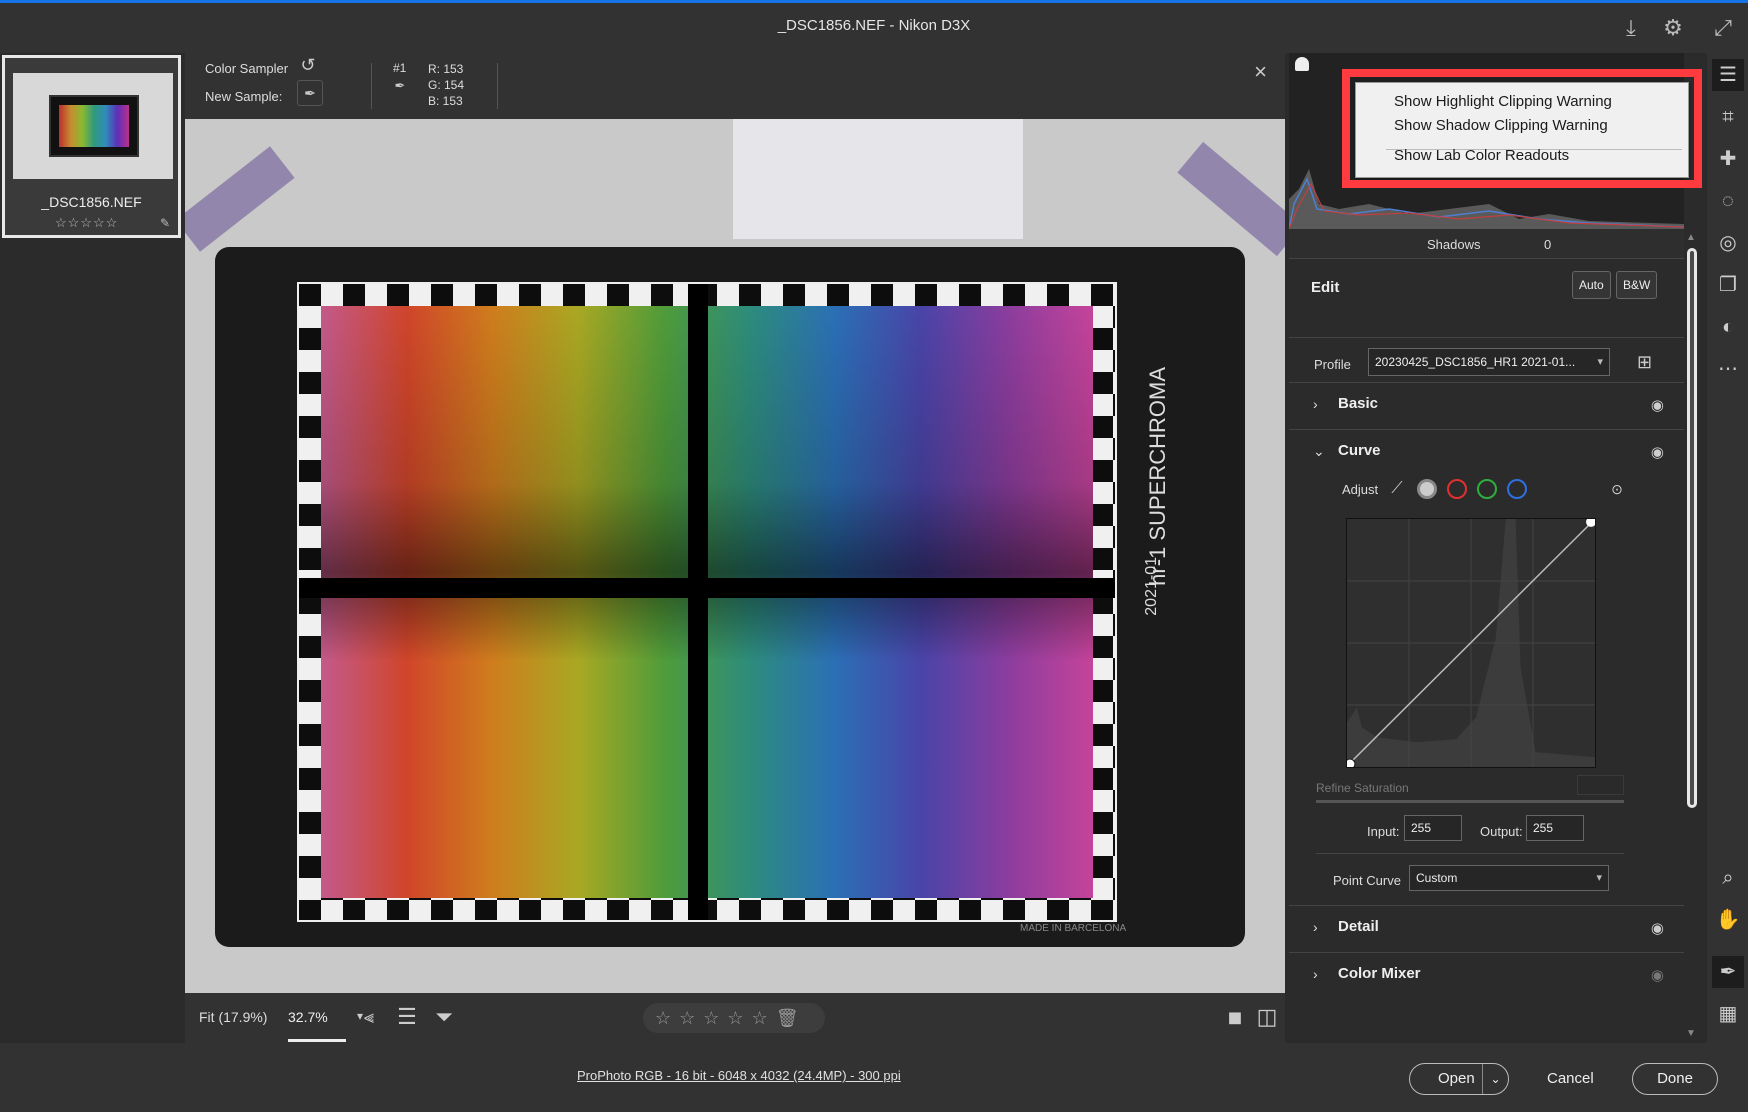 Image resolution: width=1748 pixels, height=1112 pixels. Describe the element at coordinates (369, 1017) in the screenshot. I see `filmstrip-toggle-icon: ⫷` at that location.